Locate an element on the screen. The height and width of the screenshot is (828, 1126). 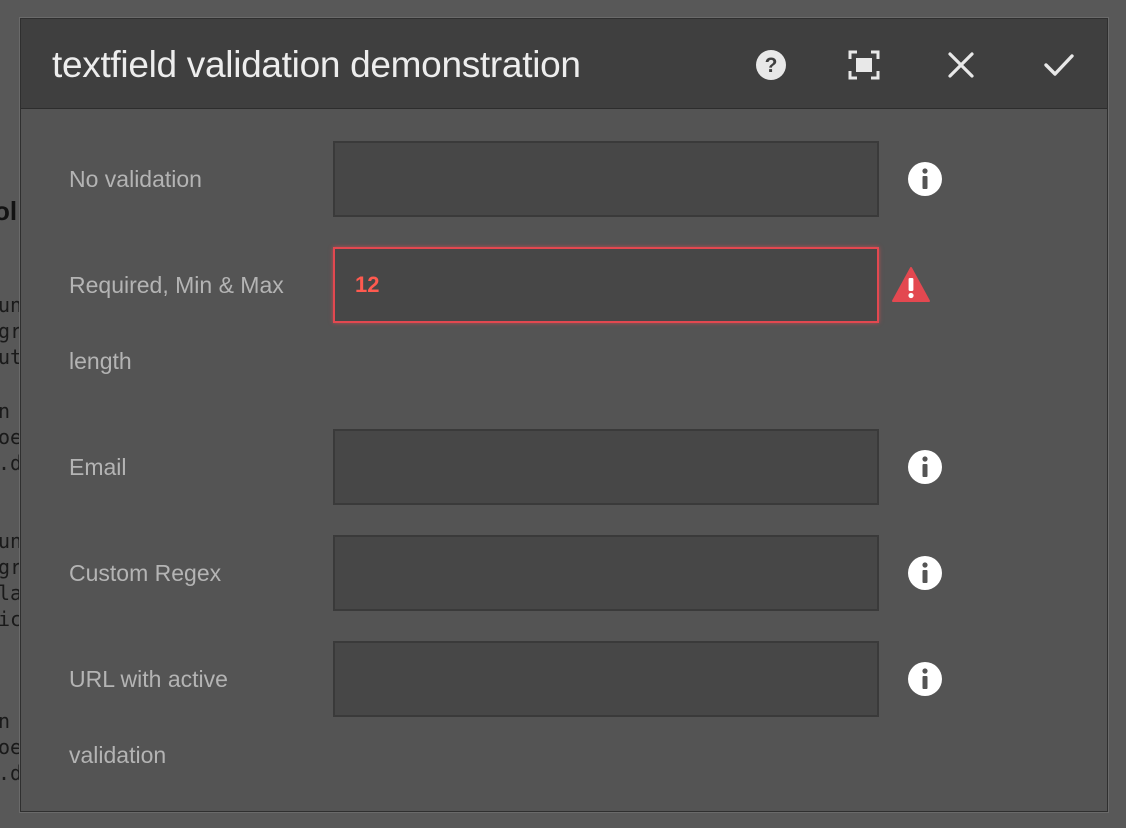
help-button: ? is located at coordinates (771, 65).